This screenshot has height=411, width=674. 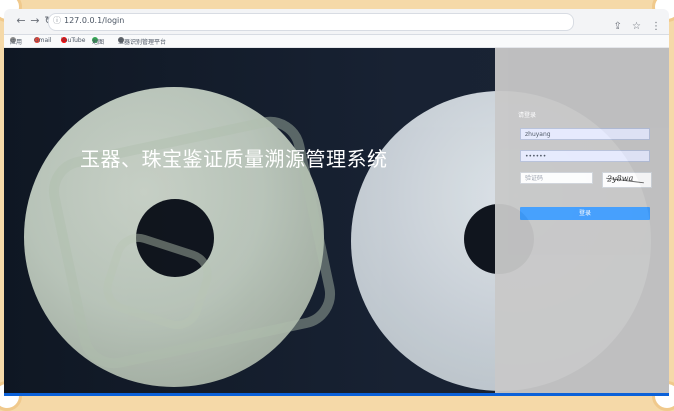 I want to click on browser-actions: ⇪ ☆ ⋮, so click(x=634, y=23).